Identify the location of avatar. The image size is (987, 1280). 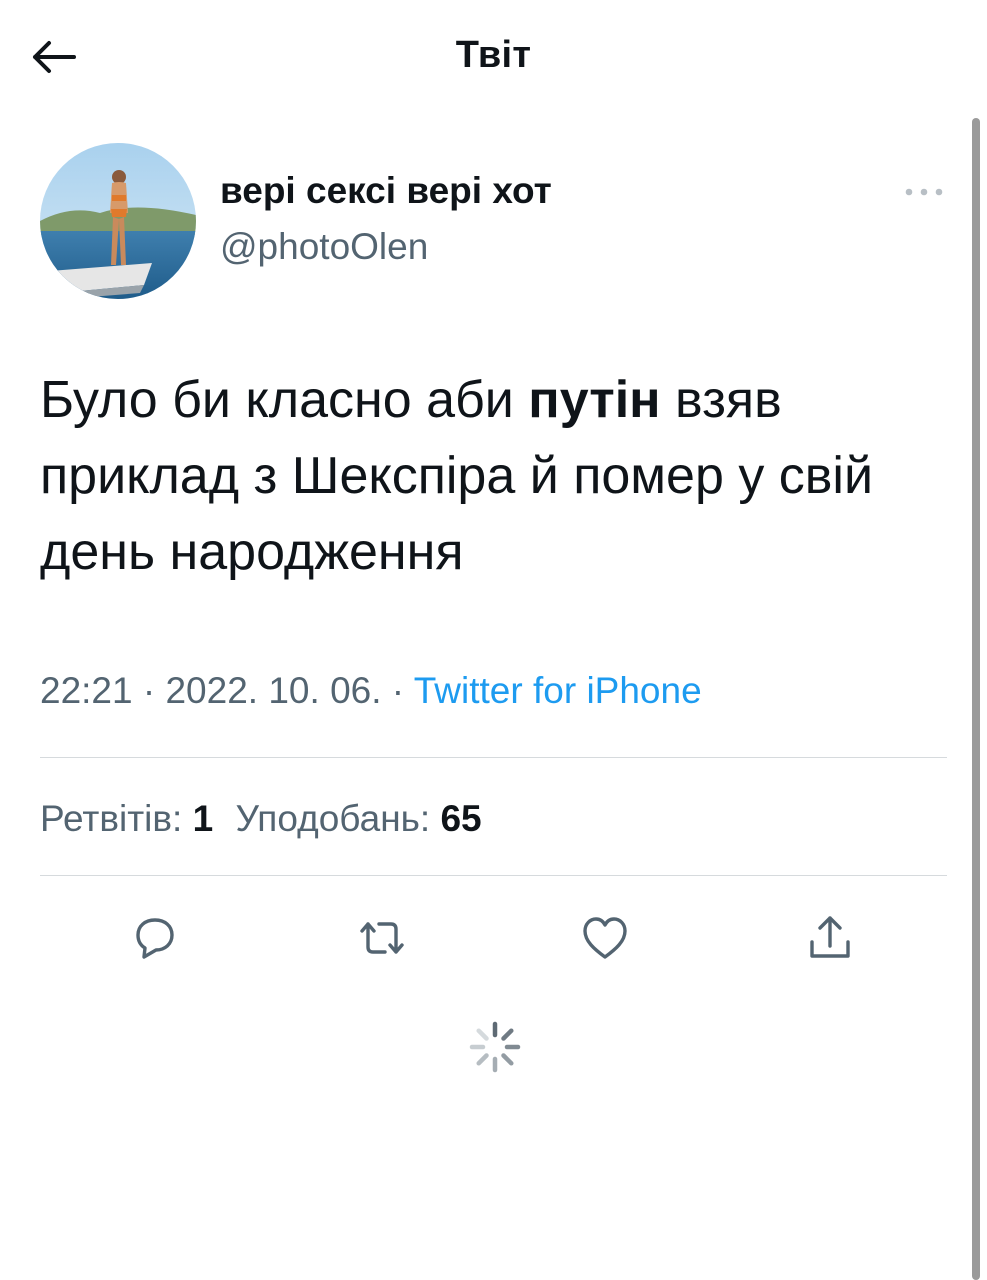
(118, 221).